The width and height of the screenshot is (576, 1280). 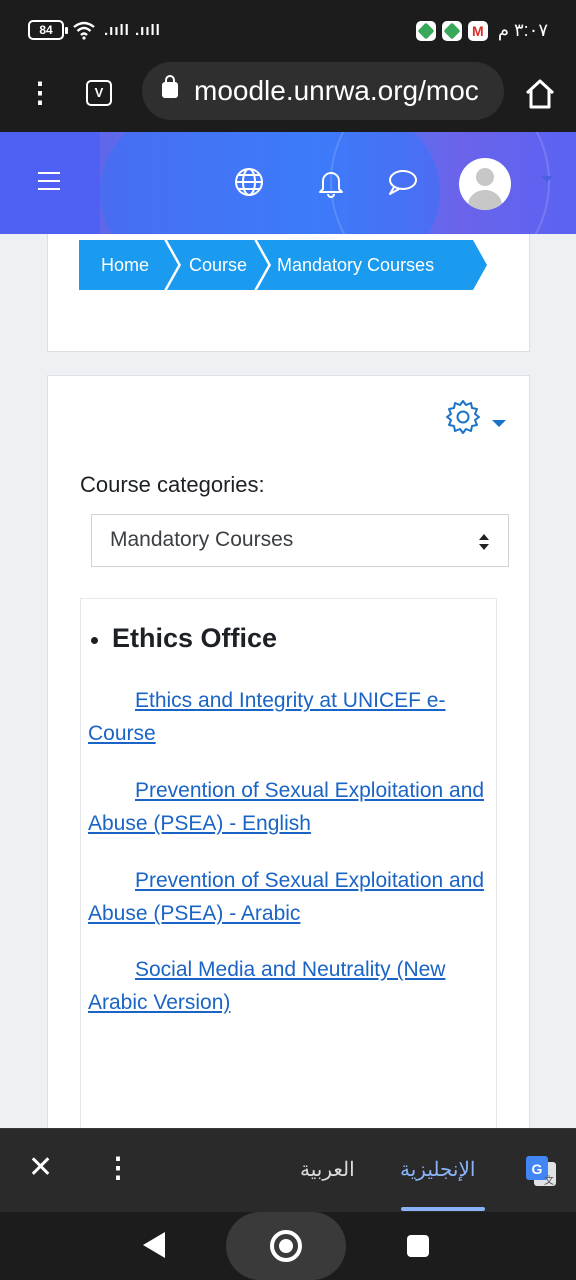 I want to click on bullet, so click(x=94, y=640).